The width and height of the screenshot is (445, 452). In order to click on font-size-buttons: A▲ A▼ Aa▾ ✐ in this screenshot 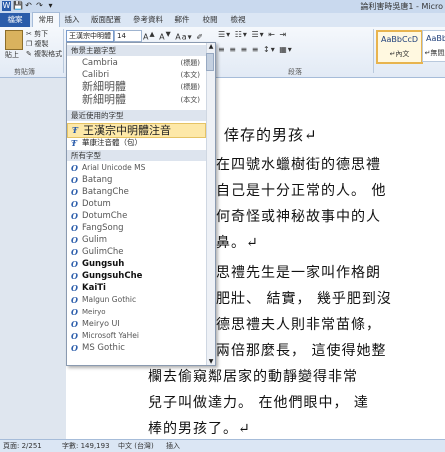, I will do `click(173, 36)`.